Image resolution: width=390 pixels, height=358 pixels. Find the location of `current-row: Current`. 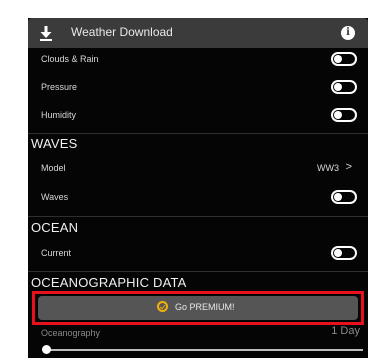

current-row: Current is located at coordinates (198, 254).